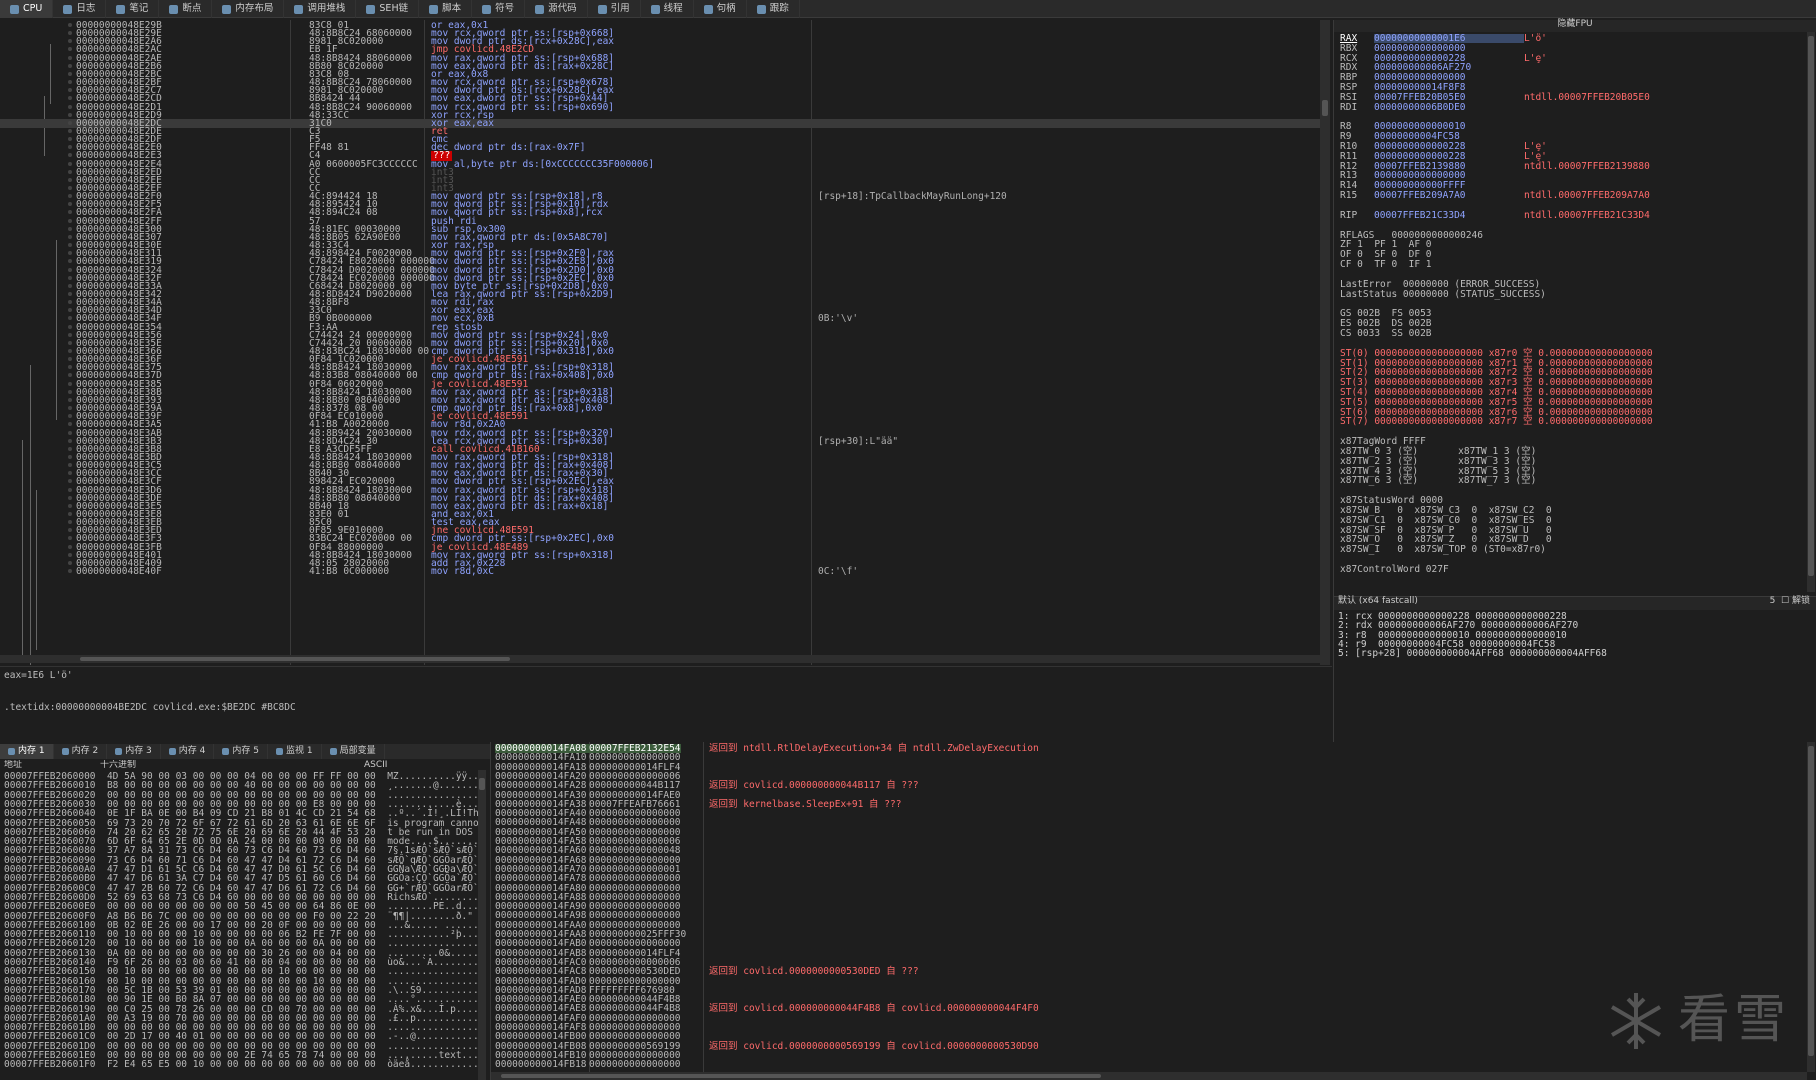 Image resolution: width=1816 pixels, height=1080 pixels. I want to click on stack-vscroll, so click(1811, 907).